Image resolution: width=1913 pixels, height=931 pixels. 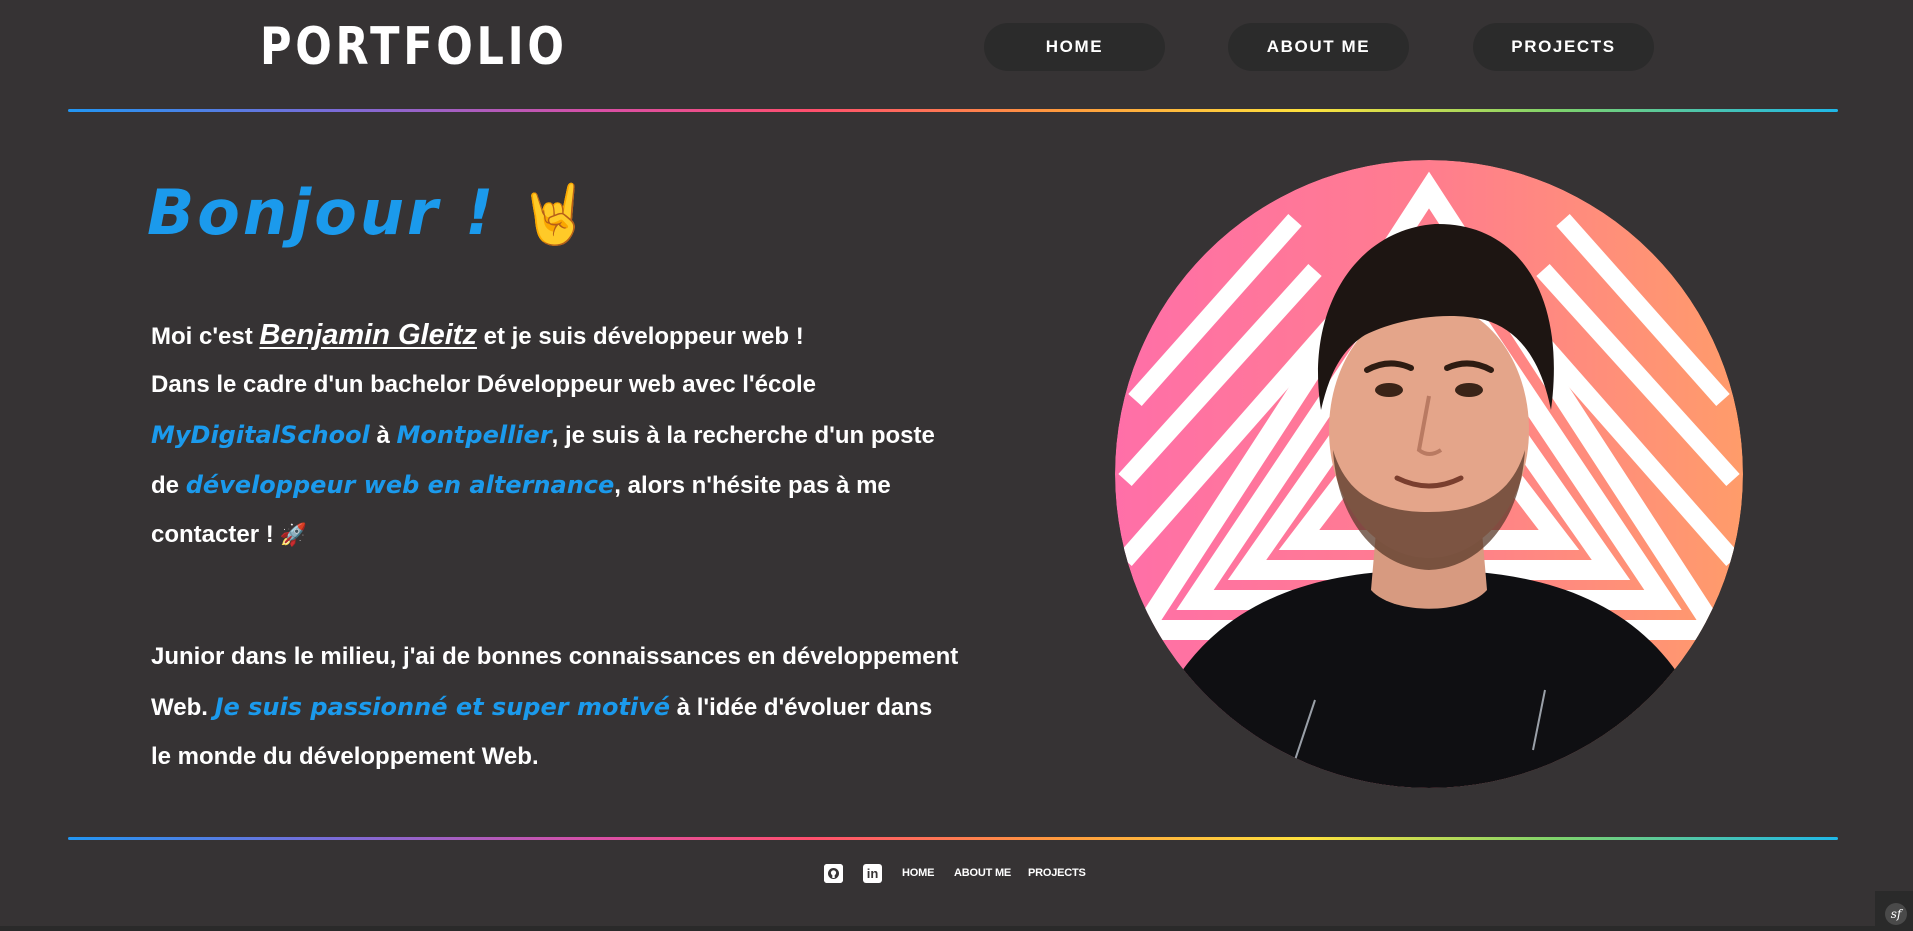 I want to click on github-icon-svg, so click(x=833, y=873).